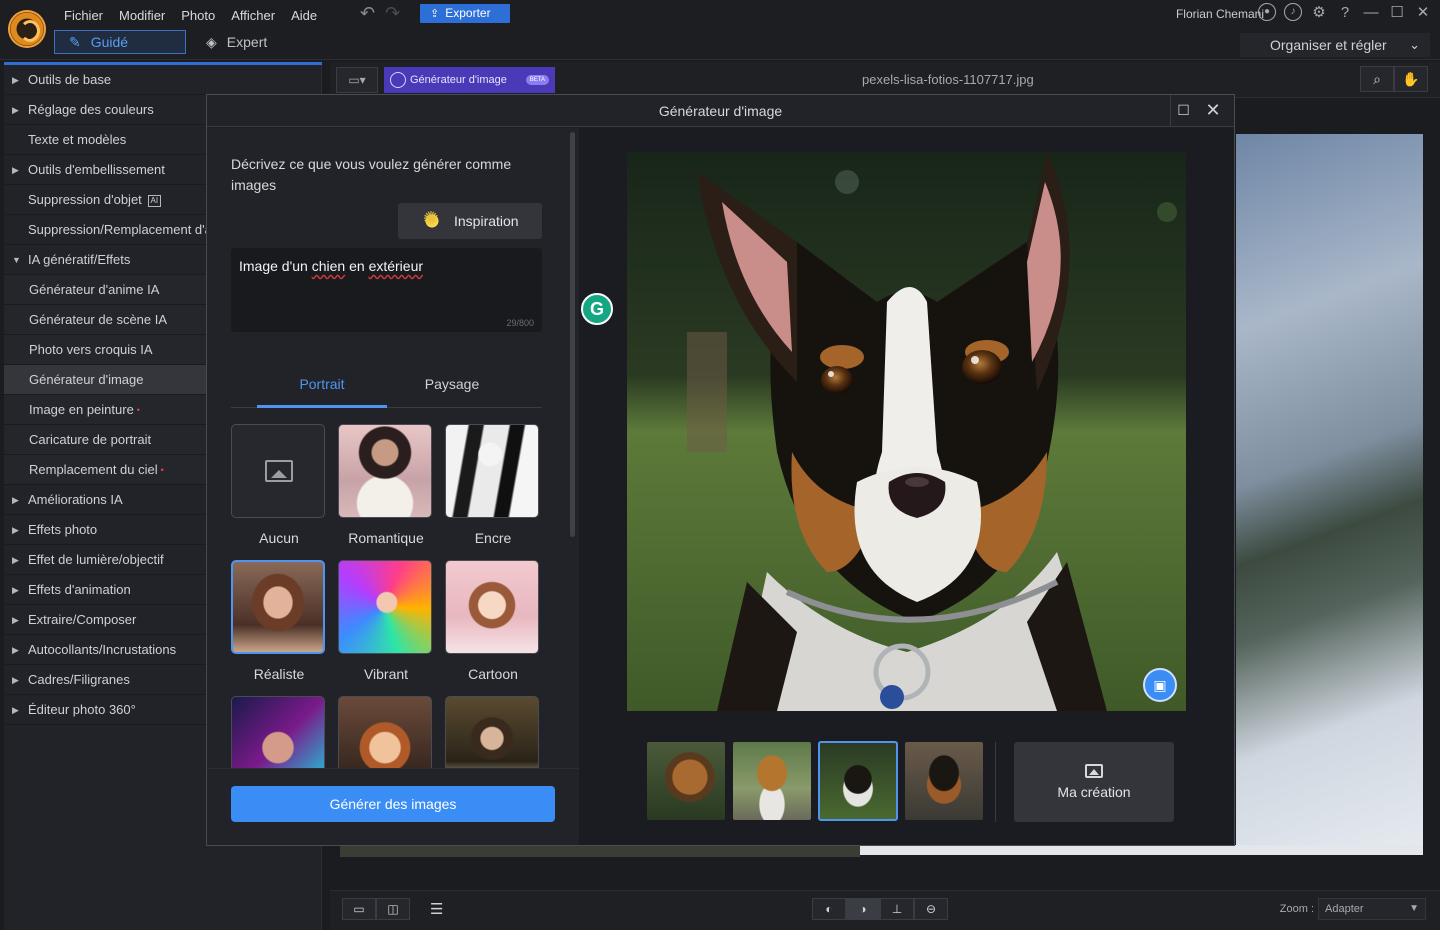 The image size is (1440, 930). I want to click on style-realiste: Réaliste, so click(279, 621).